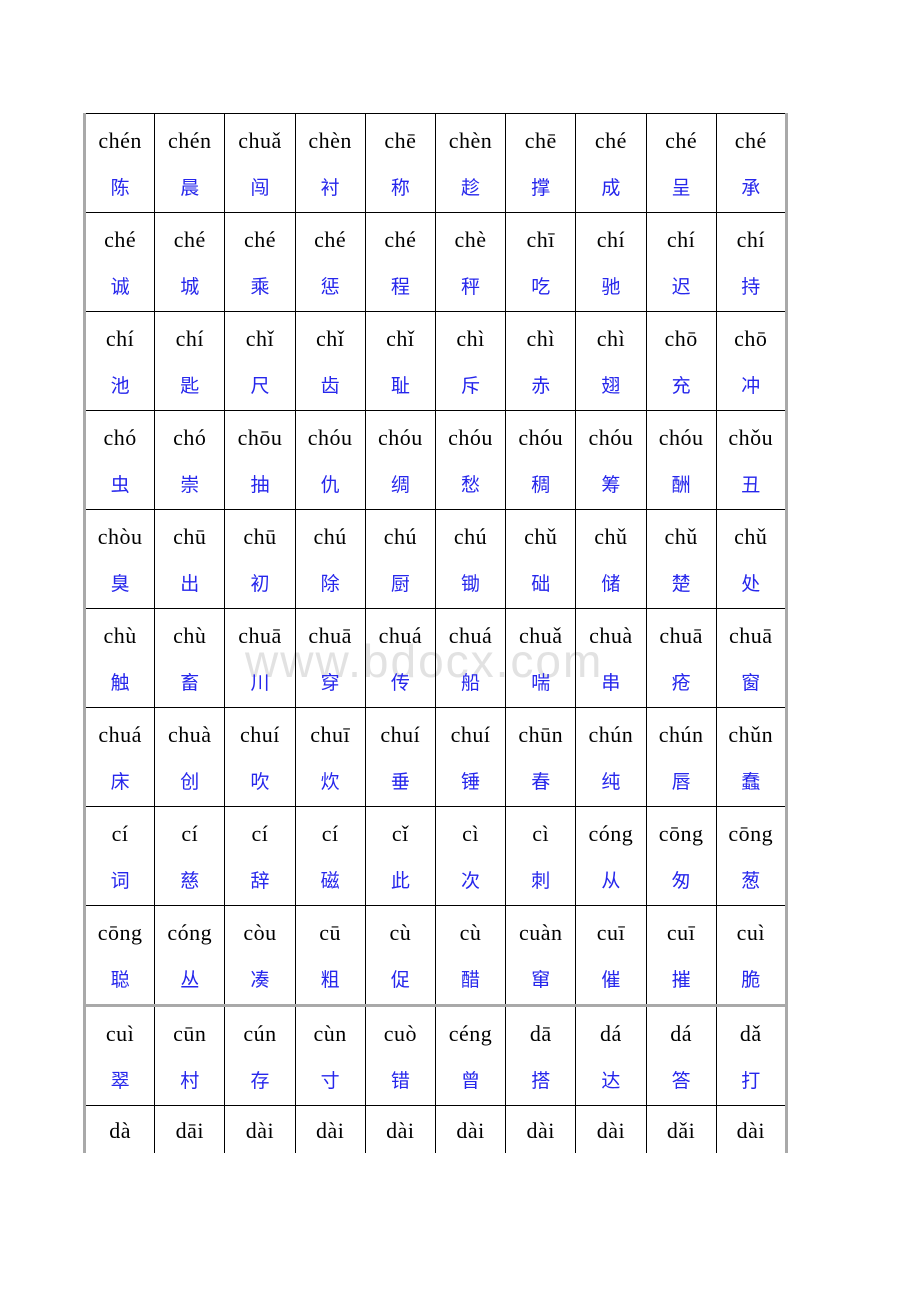 The image size is (920, 1302). Describe the element at coordinates (681, 361) in the screenshot. I see `character-cell: chō 充` at that location.